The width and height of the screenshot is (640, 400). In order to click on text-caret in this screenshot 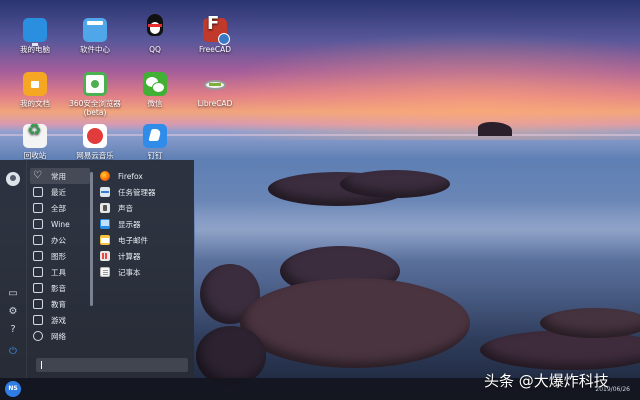, I will do `click(41, 365)`.